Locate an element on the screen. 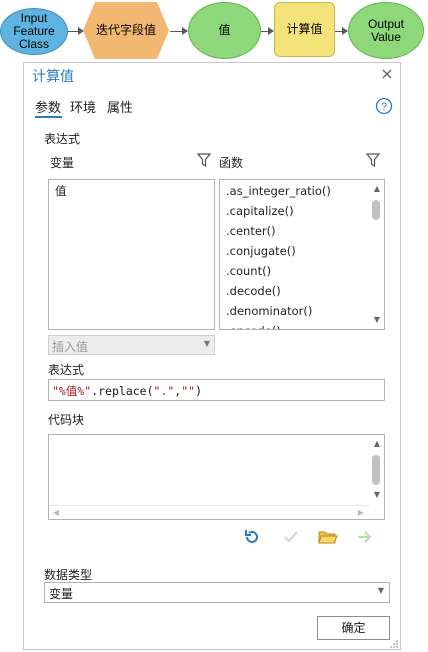 The width and height of the screenshot is (428, 652). codeblock-vscrollbar: ▲ ▼ is located at coordinates (376, 470).